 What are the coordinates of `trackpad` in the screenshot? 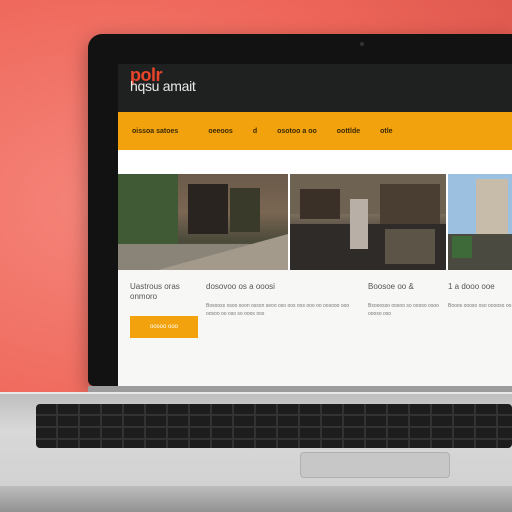 It's located at (375, 465).